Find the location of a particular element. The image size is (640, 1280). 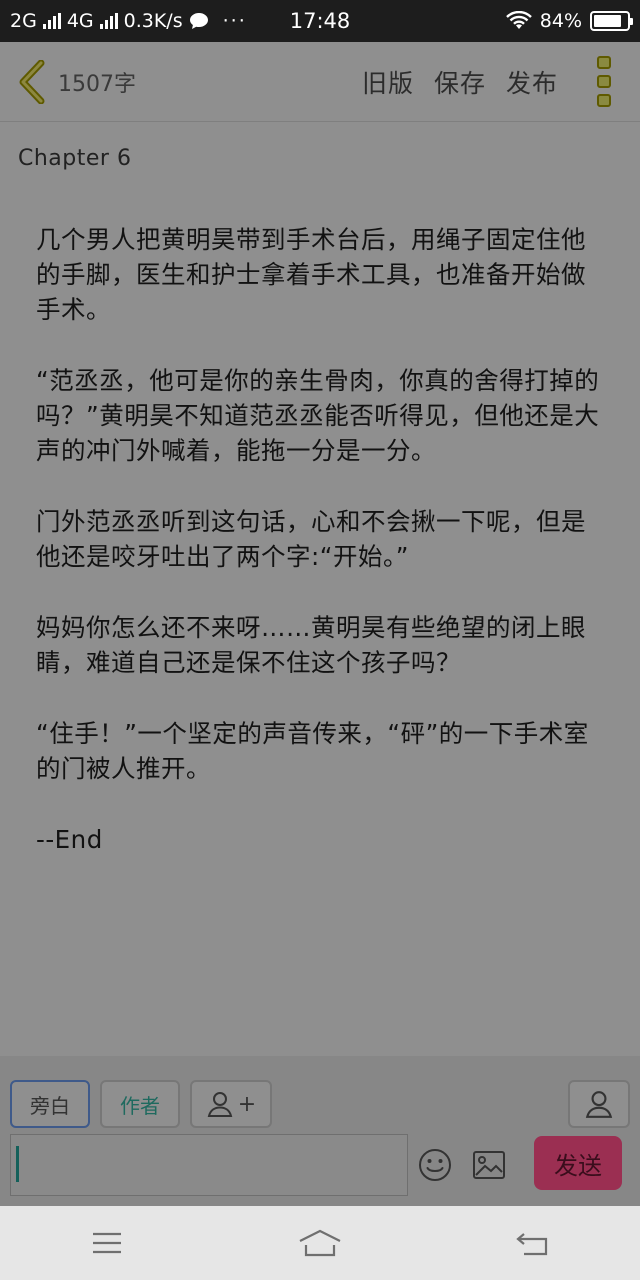

back-button is located at coordinates (32, 82).